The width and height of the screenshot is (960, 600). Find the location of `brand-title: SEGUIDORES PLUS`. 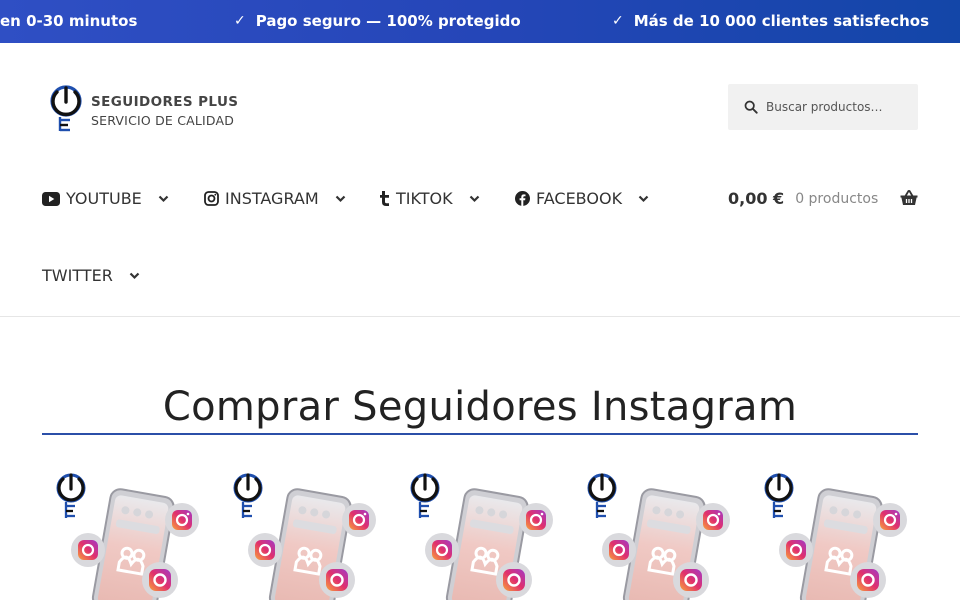

brand-title: SEGUIDORES PLUS is located at coordinates (165, 102).